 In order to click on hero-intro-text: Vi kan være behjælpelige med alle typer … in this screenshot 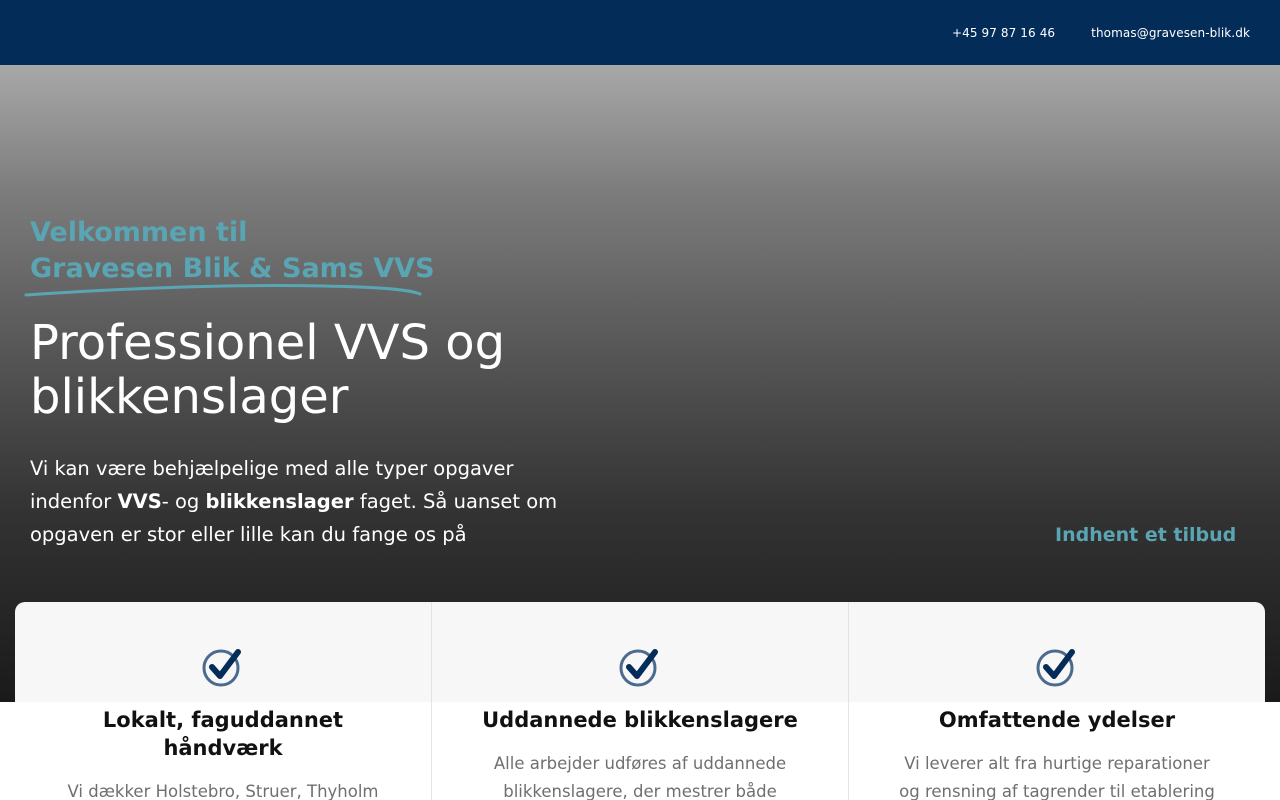, I will do `click(300, 501)`.